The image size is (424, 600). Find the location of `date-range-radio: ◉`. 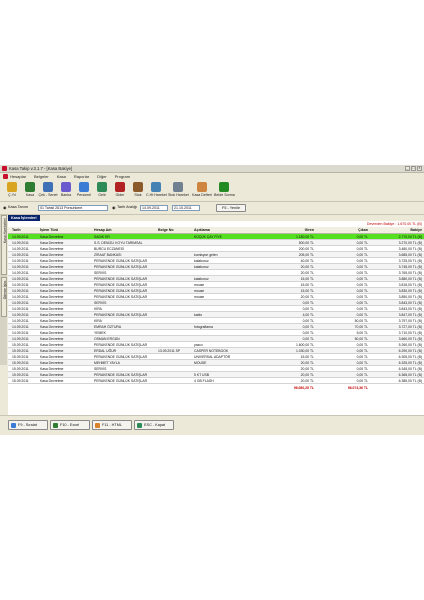

date-range-radio: ◉ is located at coordinates (113, 207).